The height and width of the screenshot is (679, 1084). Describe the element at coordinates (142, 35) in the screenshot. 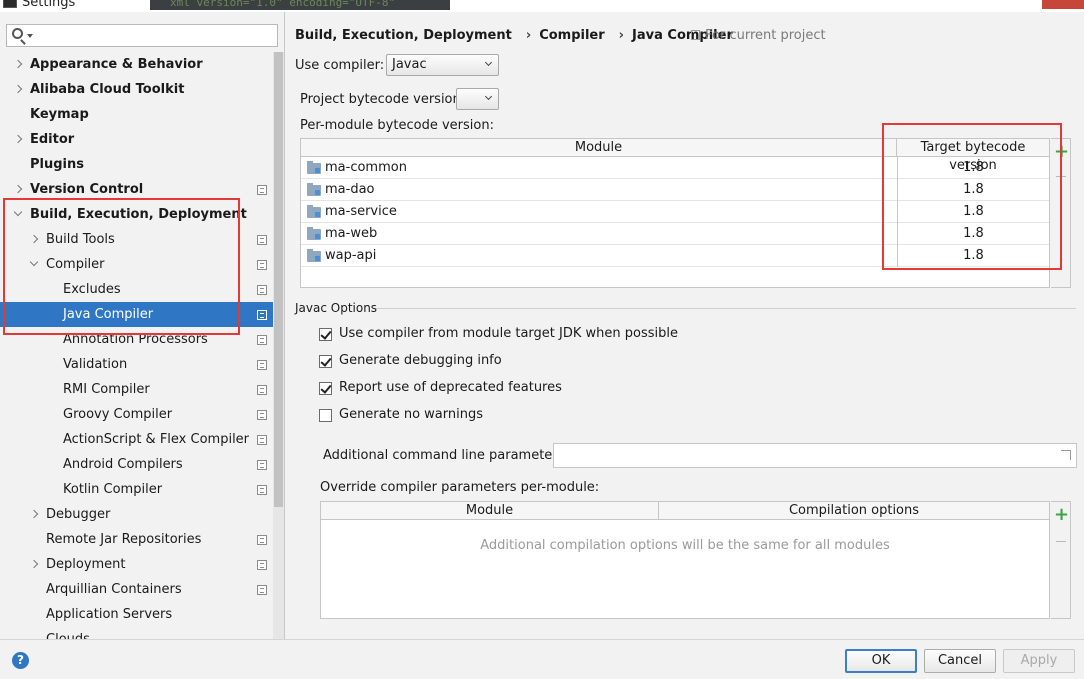

I see `search-input` at that location.